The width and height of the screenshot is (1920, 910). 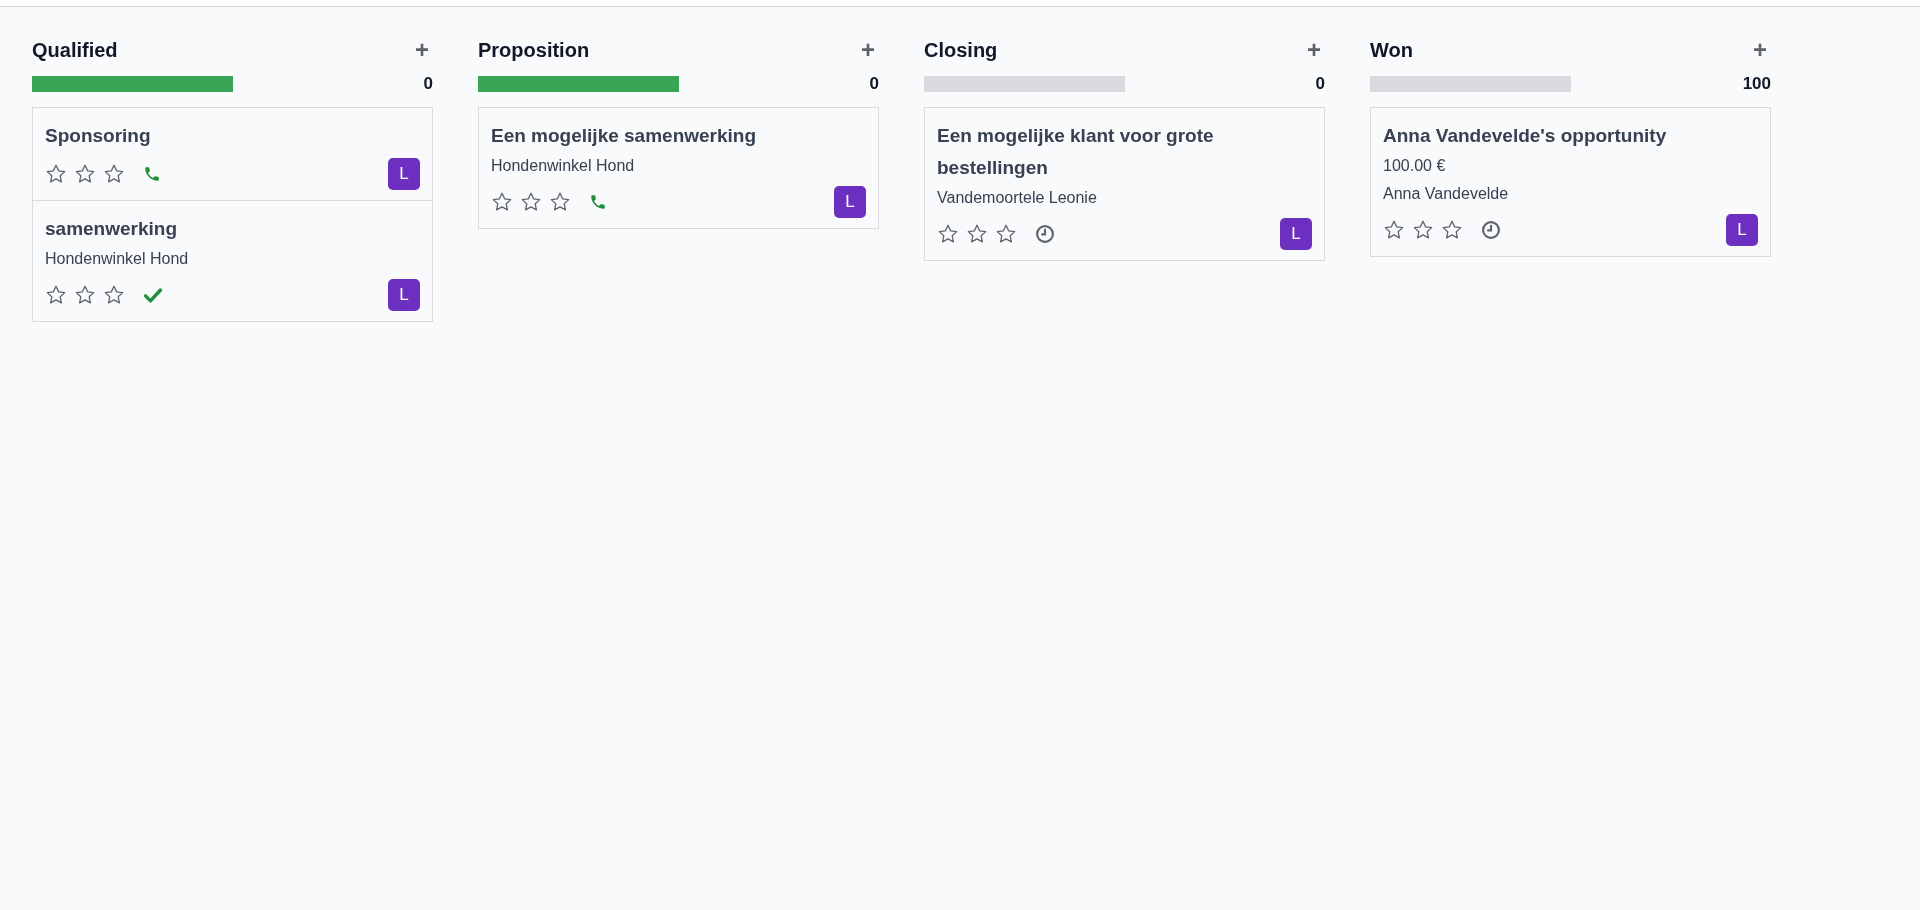 I want to click on opportunity-card: Sponsoring L, so click(x=232, y=154).